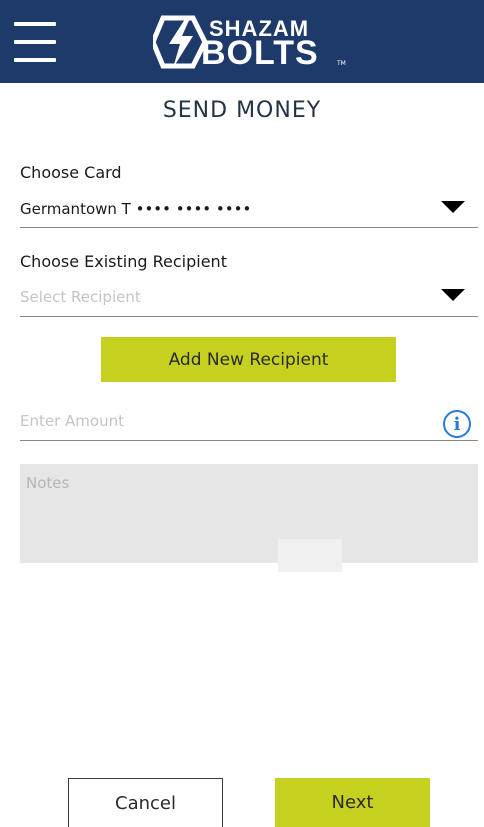 The image size is (484, 827). What do you see at coordinates (71, 172) in the screenshot?
I see `choose-card-label: Choose Card` at bounding box center [71, 172].